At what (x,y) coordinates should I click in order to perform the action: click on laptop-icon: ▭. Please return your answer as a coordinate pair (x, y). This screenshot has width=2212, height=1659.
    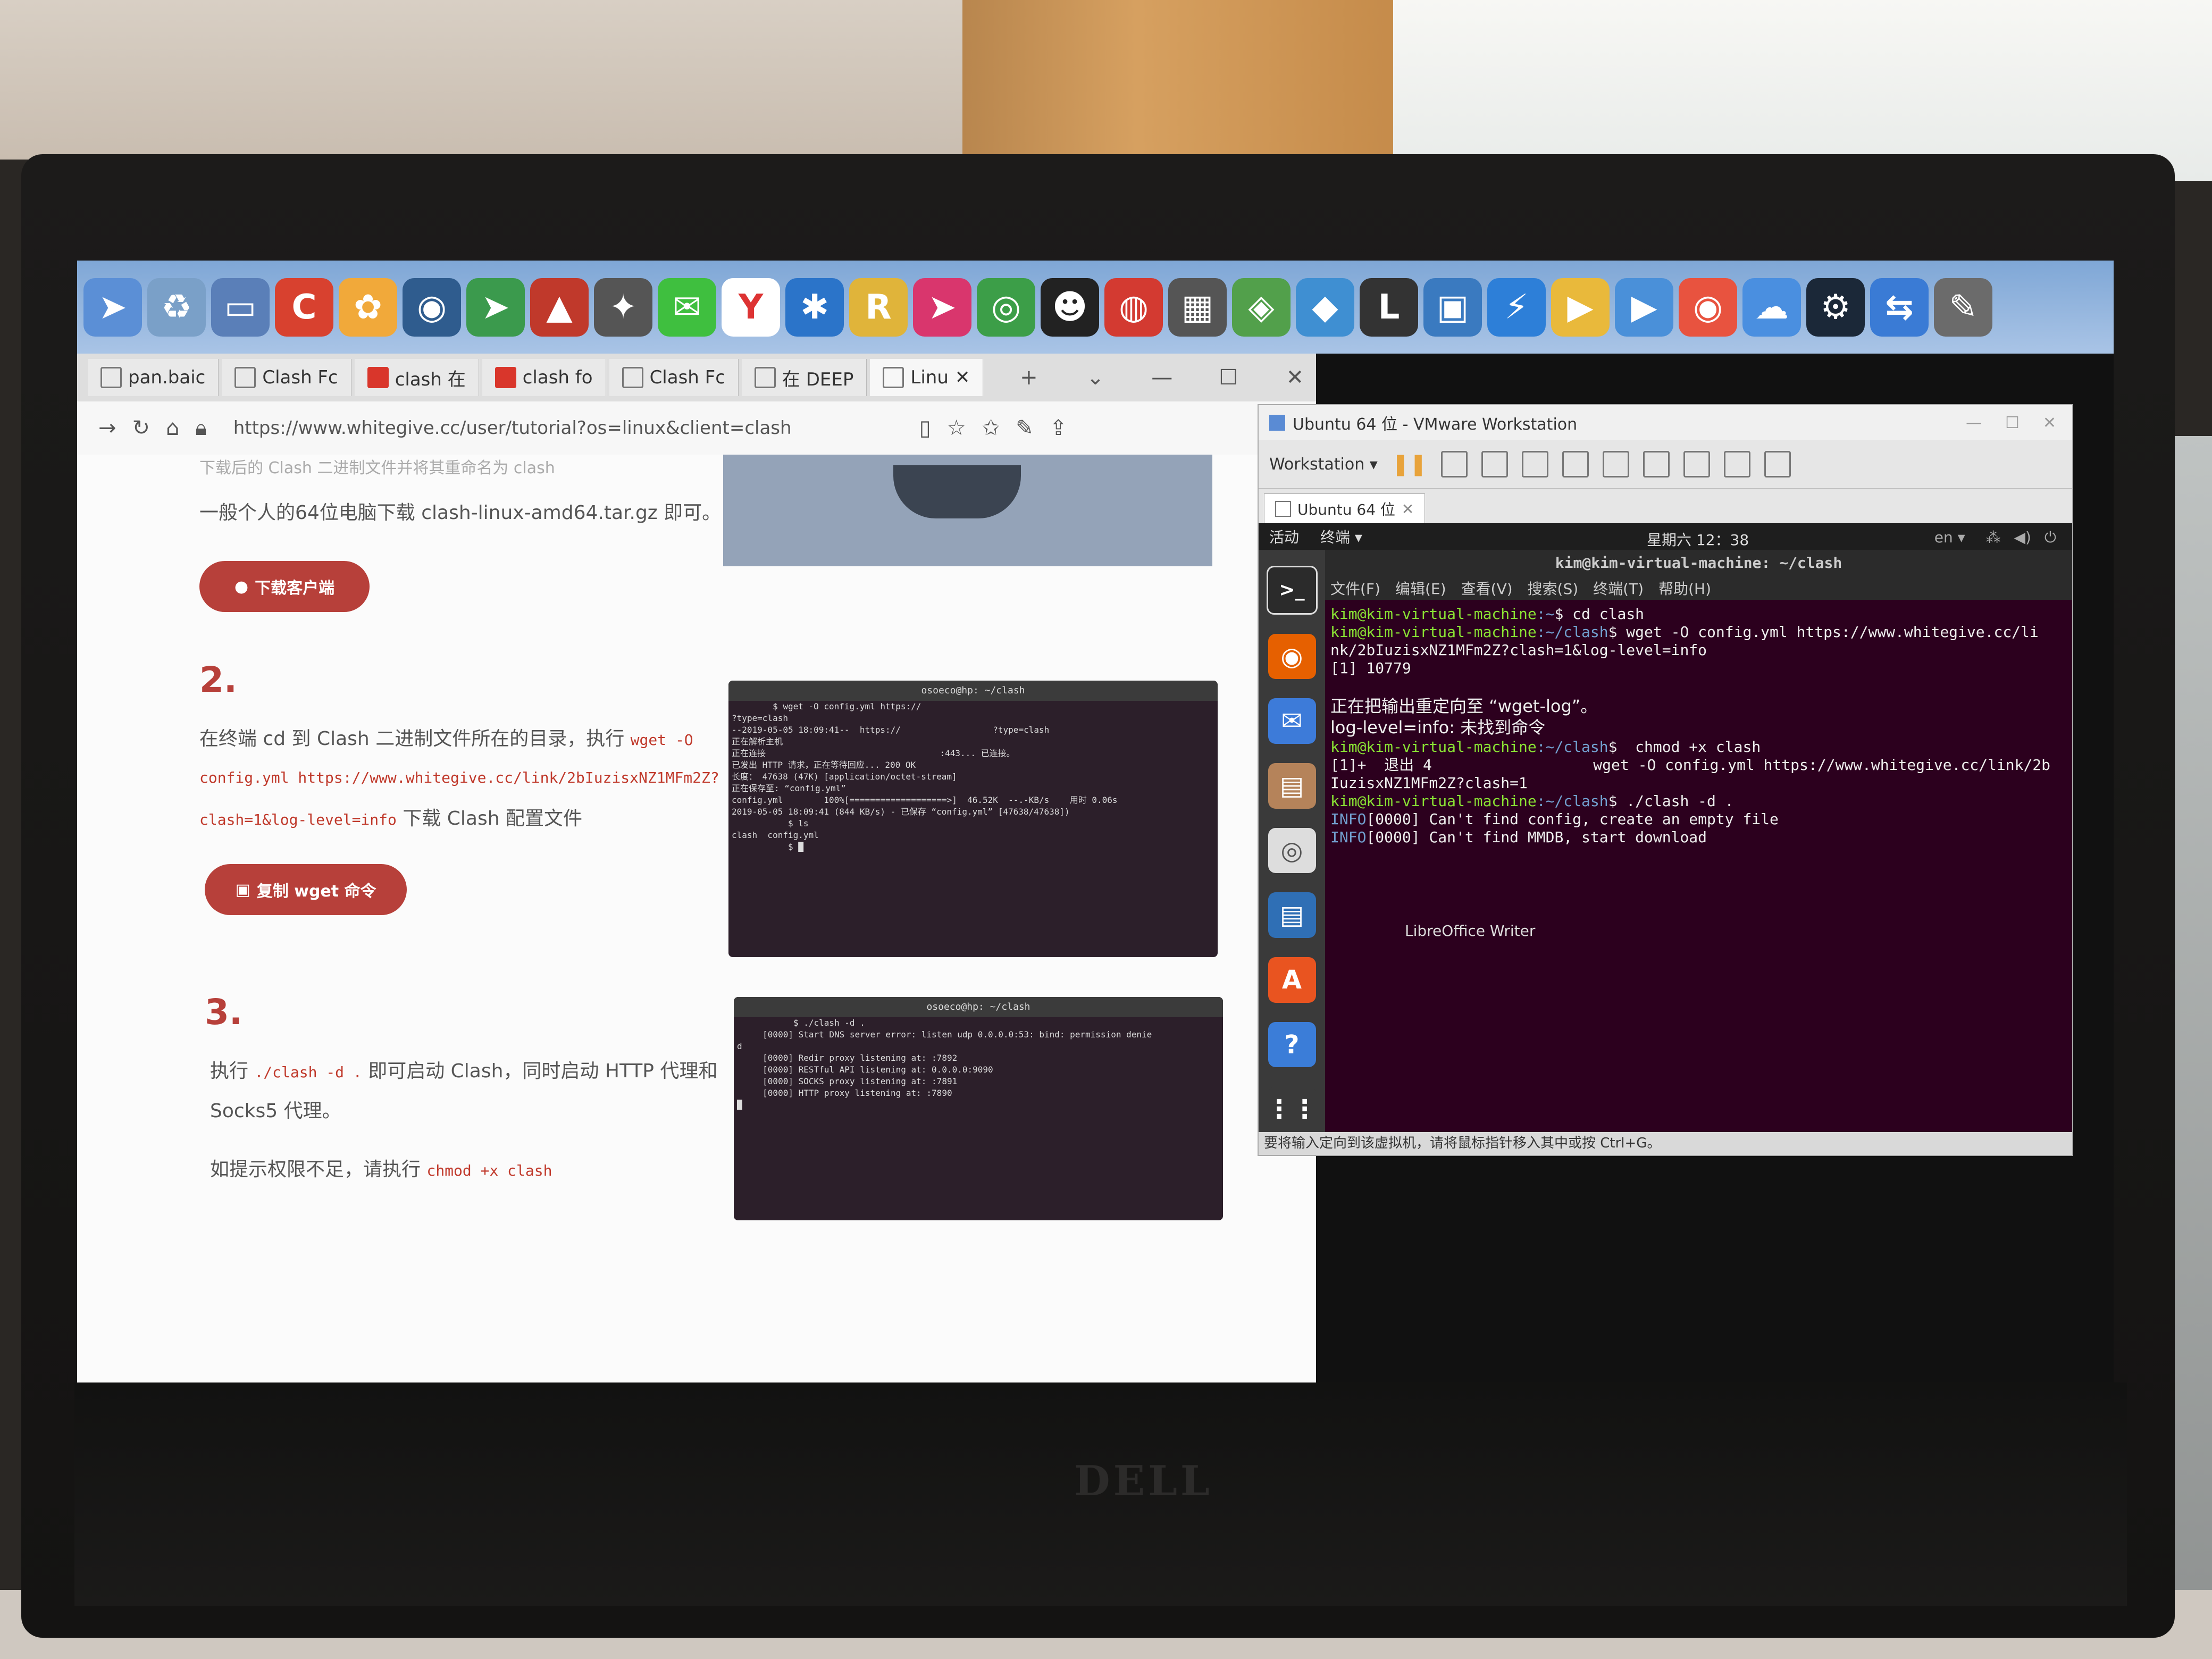
    Looking at the image, I should click on (240, 307).